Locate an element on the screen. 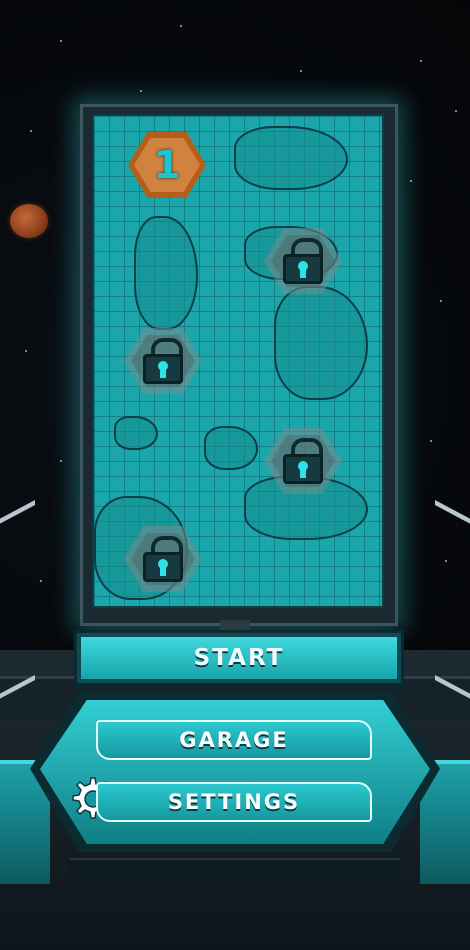  console-bottom is located at coordinates (235, 874).